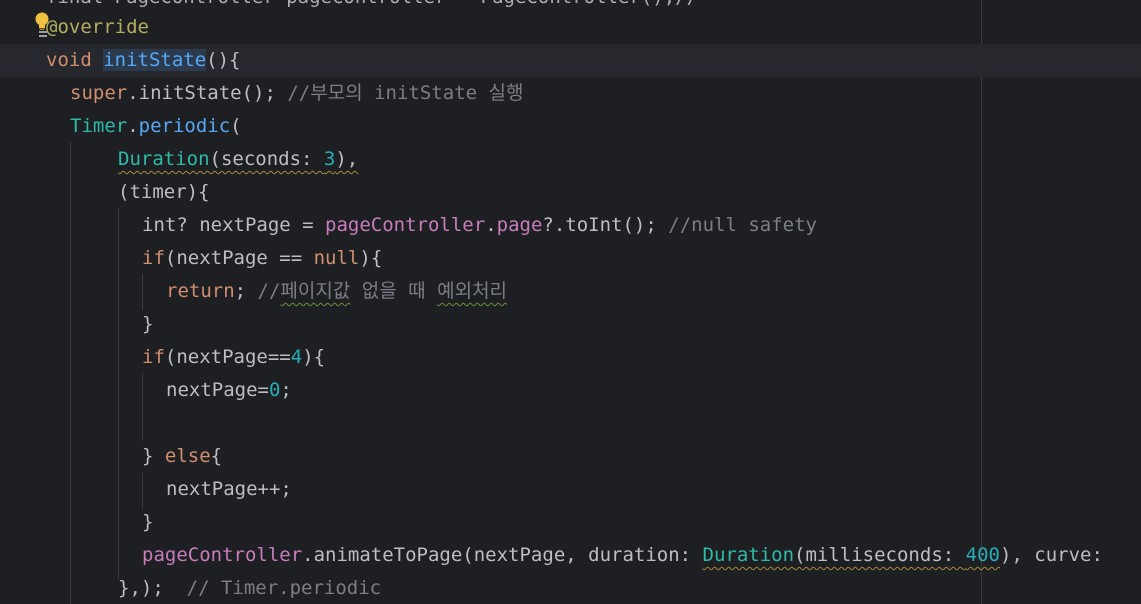 This screenshot has height=604, width=1141. Describe the element at coordinates (184, 126) in the screenshot. I see `method-periodic: periodic` at that location.